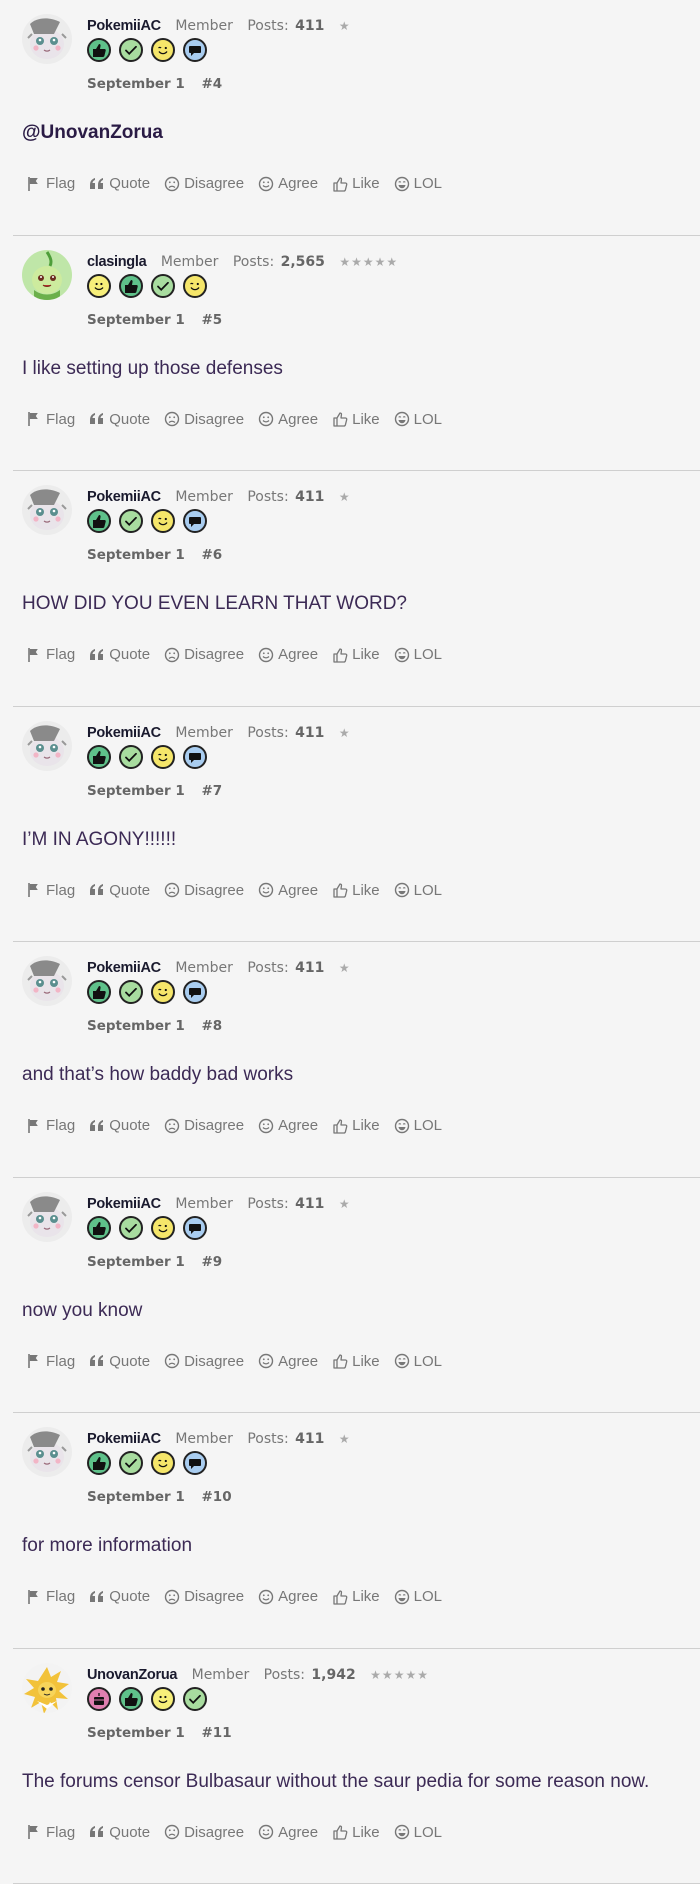 The image size is (700, 1884). I want to click on cake-badge-icon, so click(99, 1699).